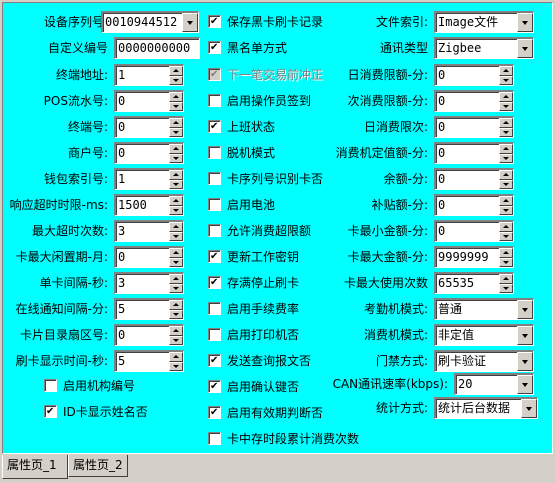 Image resolution: width=555 pixels, height=483 pixels. I want to click on option-checkbox-15: 启用有效期判断否, so click(265, 412).